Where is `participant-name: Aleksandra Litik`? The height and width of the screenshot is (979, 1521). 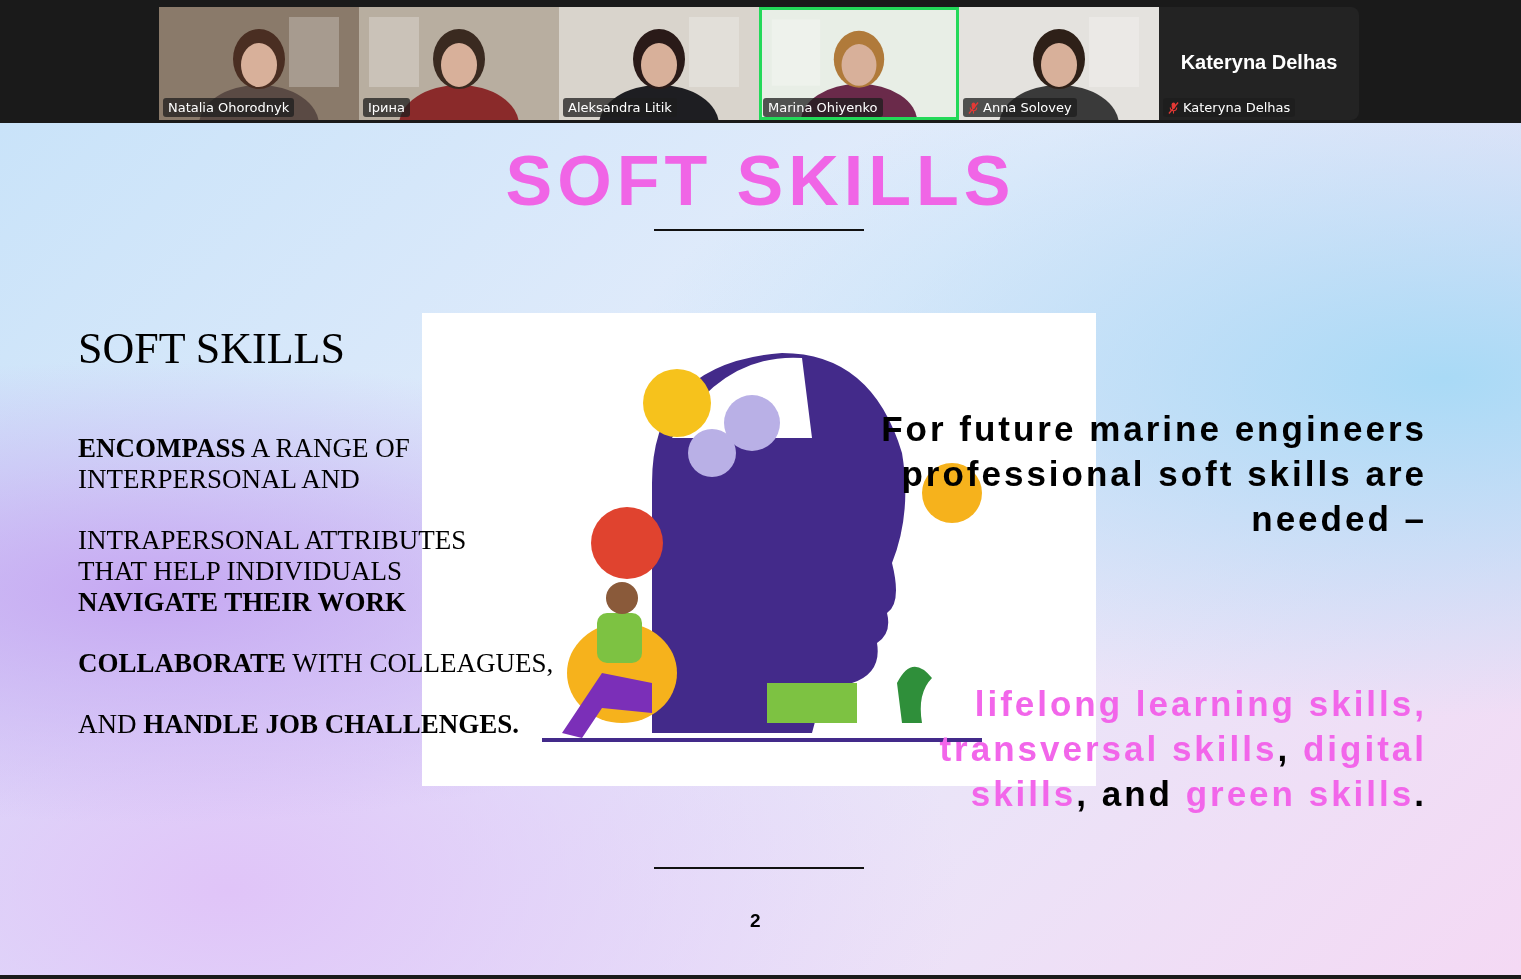
participant-name: Aleksandra Litik is located at coordinates (620, 107).